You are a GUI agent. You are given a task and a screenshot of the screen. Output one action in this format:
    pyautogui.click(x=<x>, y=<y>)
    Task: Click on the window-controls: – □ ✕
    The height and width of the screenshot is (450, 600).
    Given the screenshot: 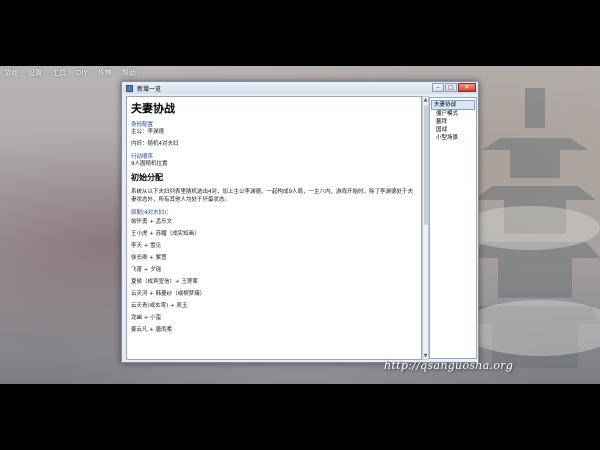 What is the action you would take?
    pyautogui.click(x=454, y=87)
    